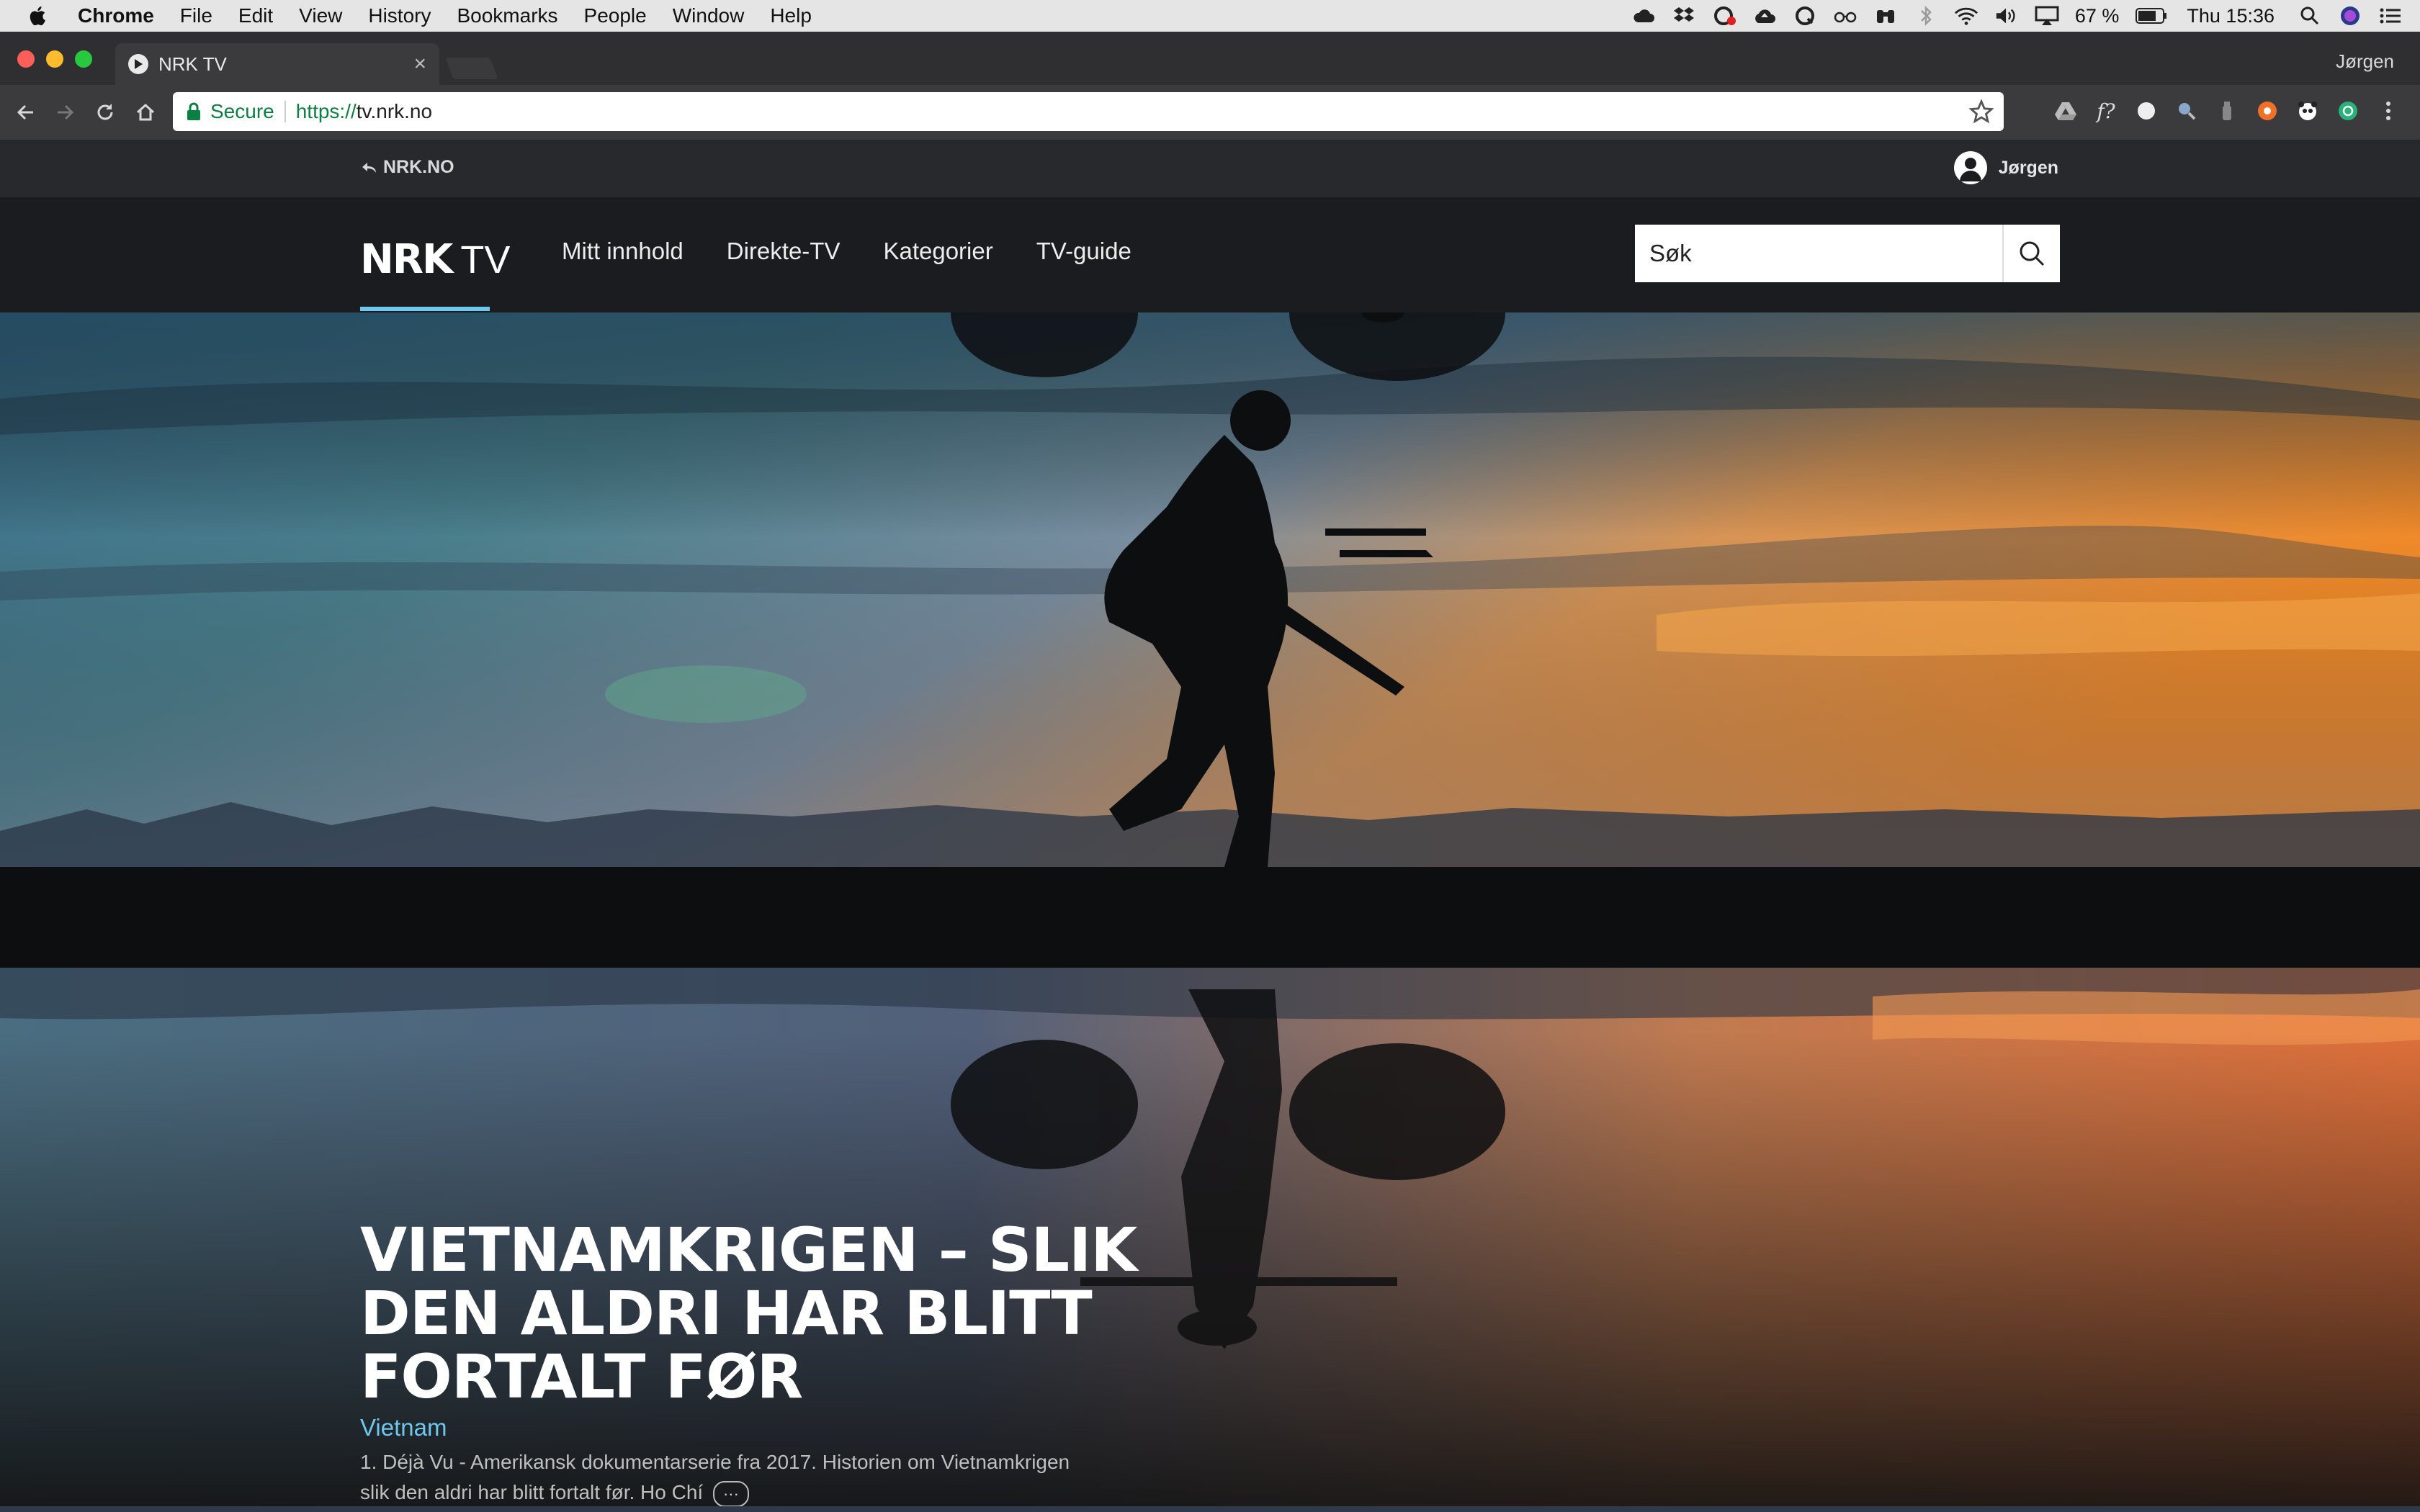 The height and width of the screenshot is (1512, 2420). What do you see at coordinates (2187, 111) in the screenshot?
I see `magnifier-extension-icon` at bounding box center [2187, 111].